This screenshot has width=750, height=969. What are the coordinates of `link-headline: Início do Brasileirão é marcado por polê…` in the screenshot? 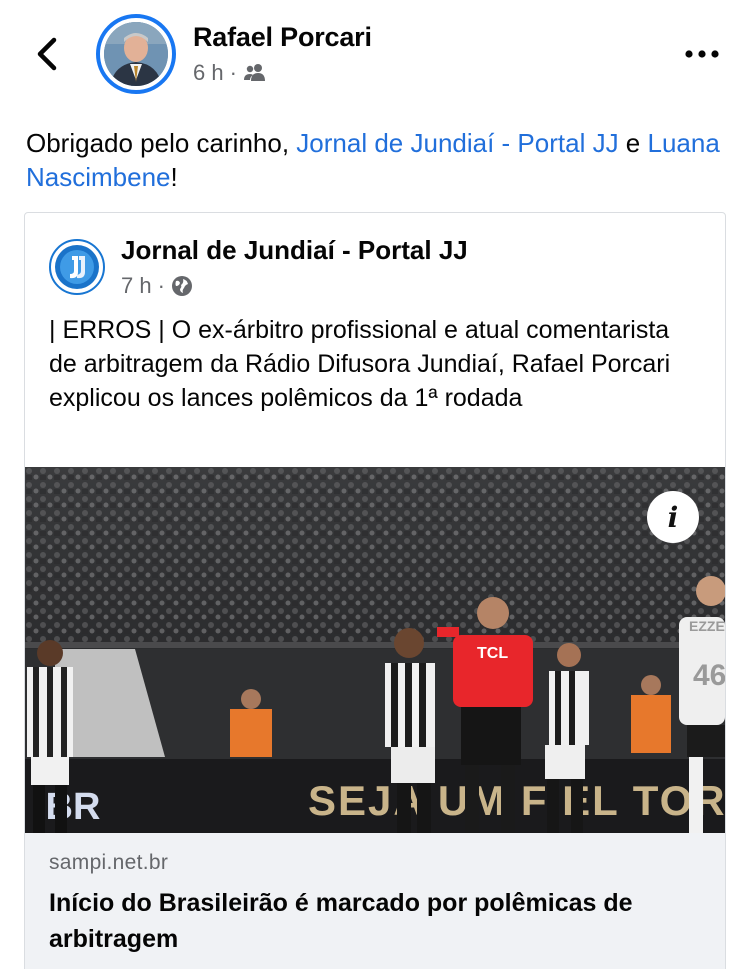 It's located at (375, 921).